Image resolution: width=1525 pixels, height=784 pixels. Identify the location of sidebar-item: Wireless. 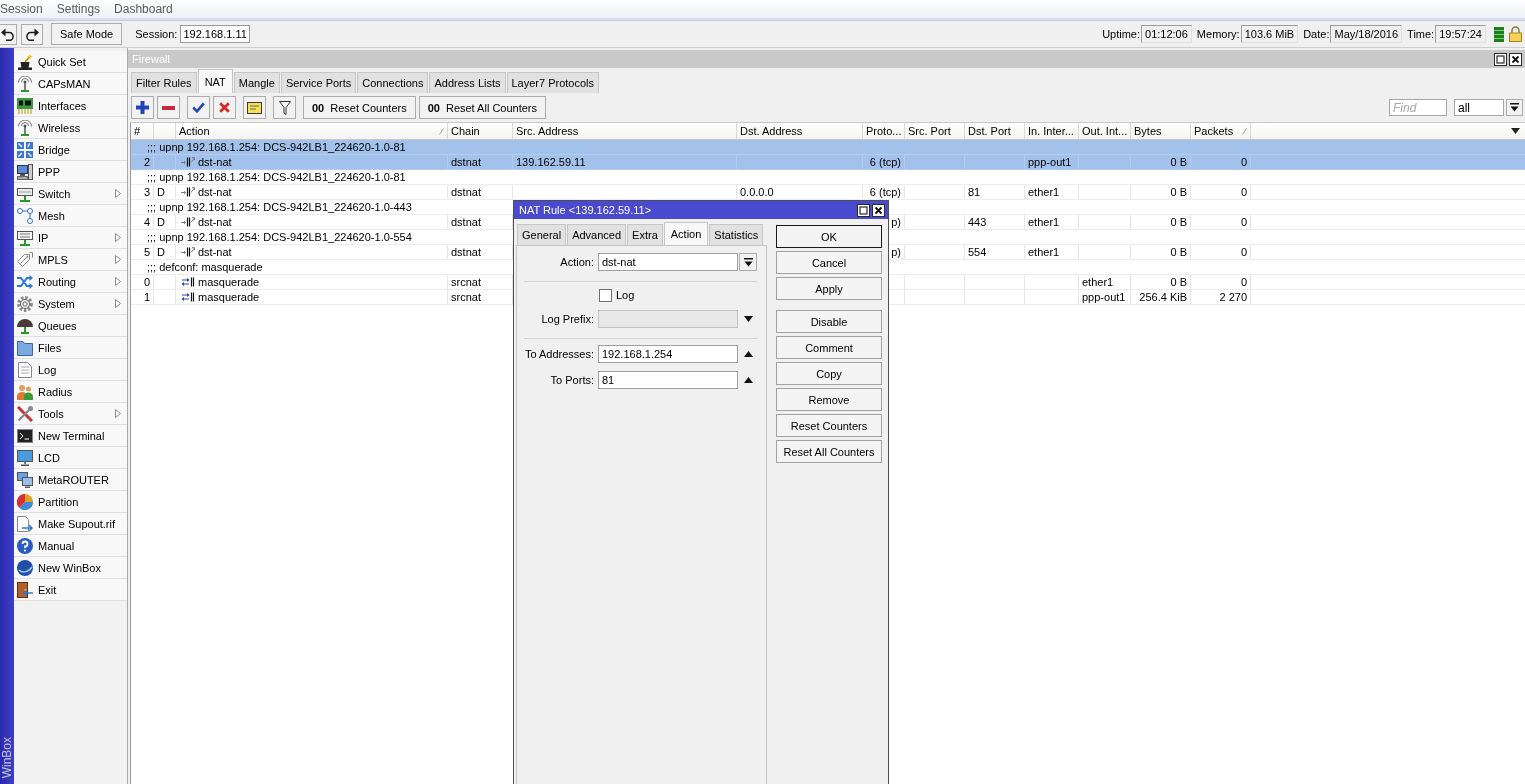
(70, 128).